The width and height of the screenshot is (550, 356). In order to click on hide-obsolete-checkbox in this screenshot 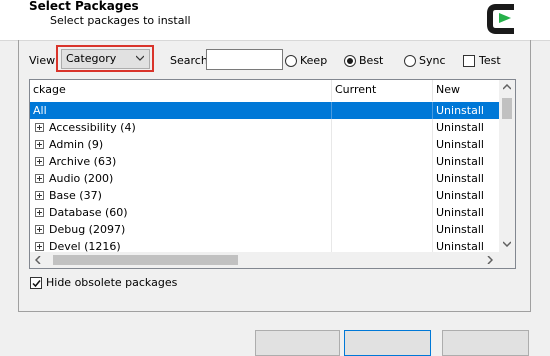, I will do `click(36, 283)`.